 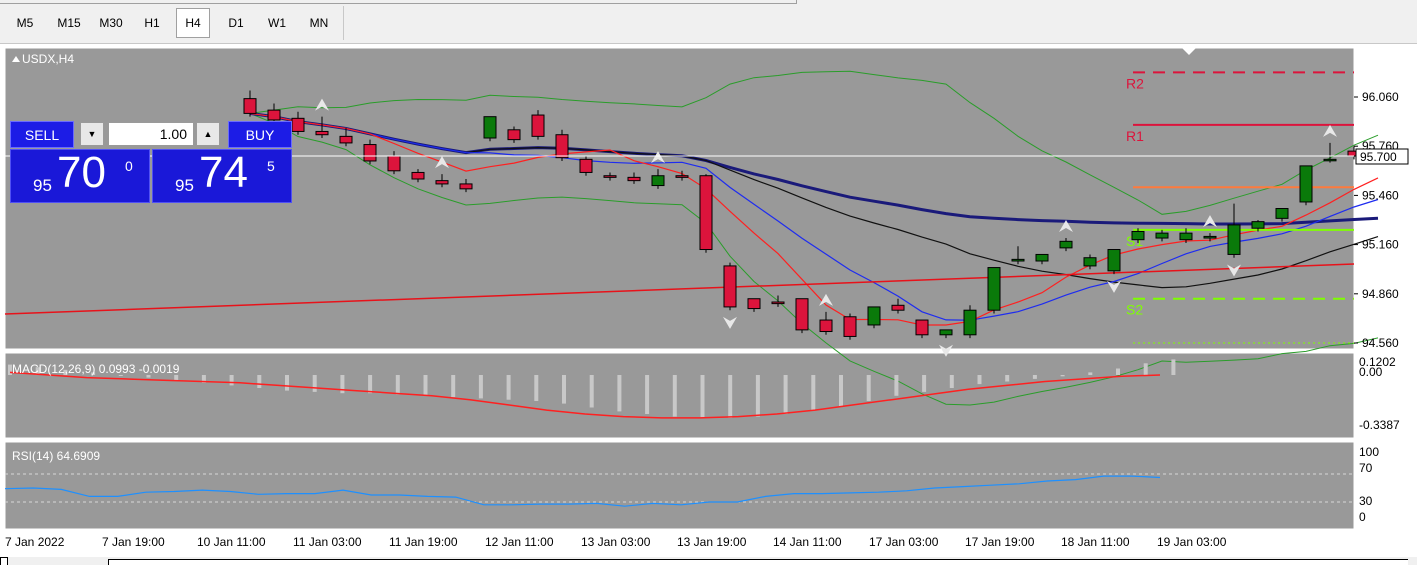 What do you see at coordinates (271, 166) in the screenshot?
I see `buy-price-sup: 5` at bounding box center [271, 166].